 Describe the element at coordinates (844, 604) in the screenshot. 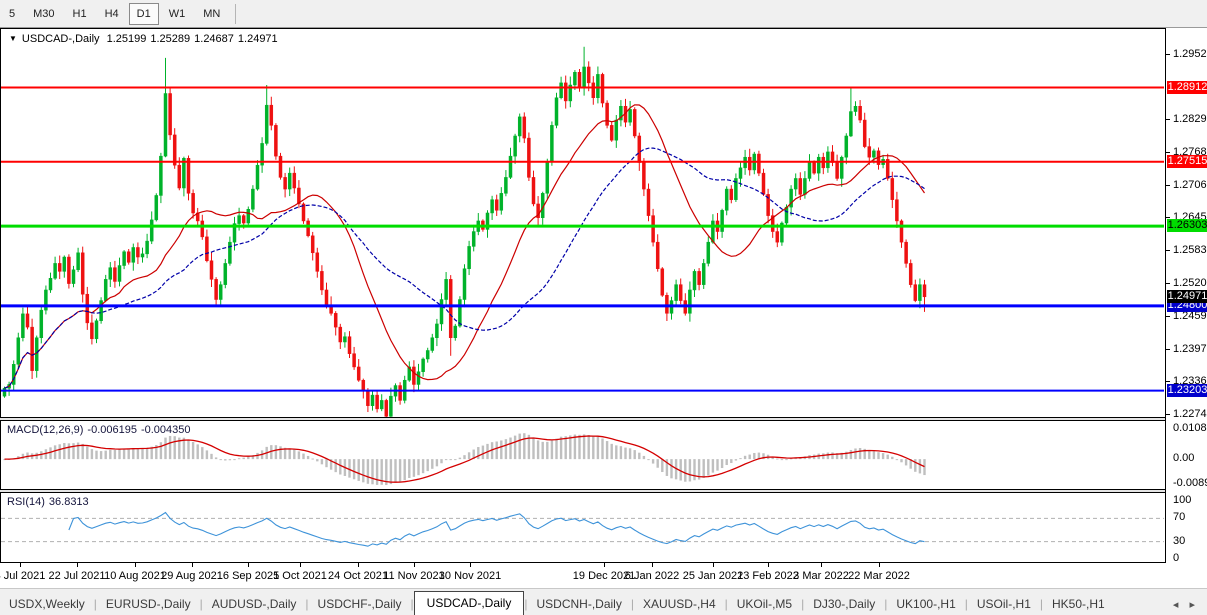

I see `chart-tab-dj30-daily: DJ30-,Daily` at that location.